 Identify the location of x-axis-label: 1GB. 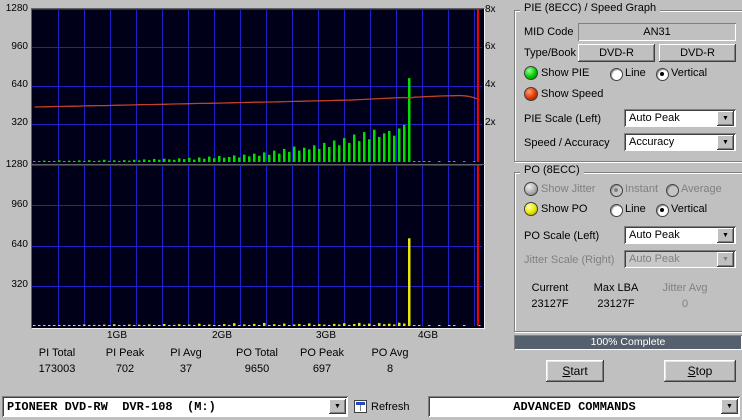
(116, 335).